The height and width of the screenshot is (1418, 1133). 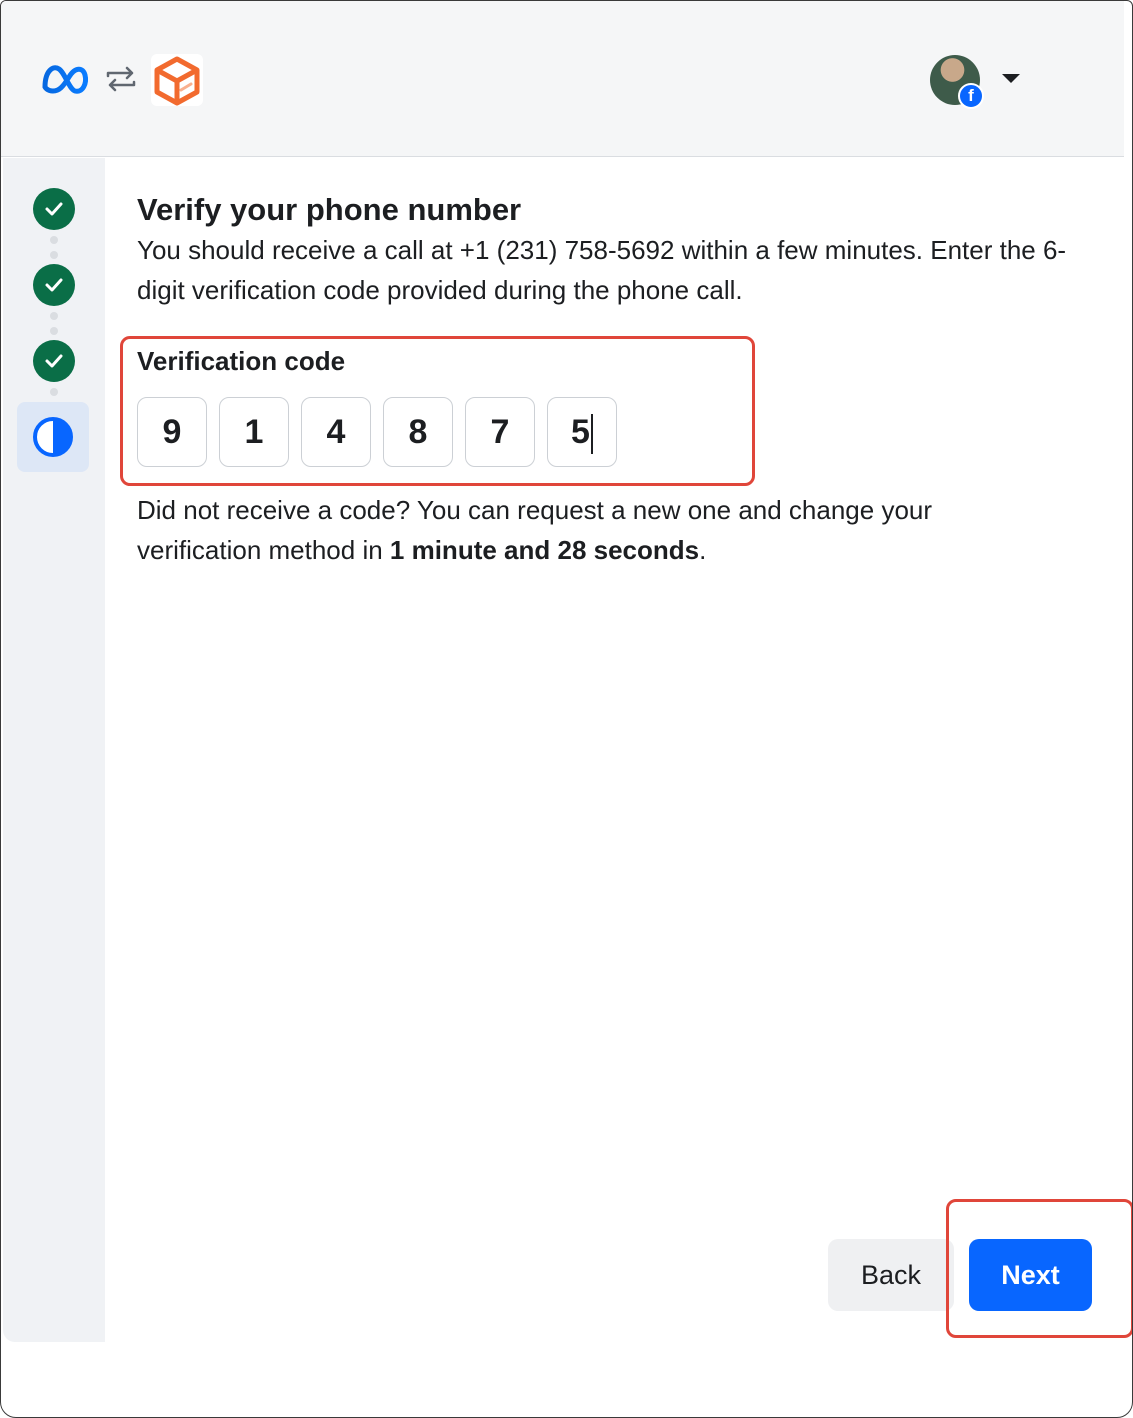 What do you see at coordinates (177, 80) in the screenshot?
I see `orange-cube-app-icon` at bounding box center [177, 80].